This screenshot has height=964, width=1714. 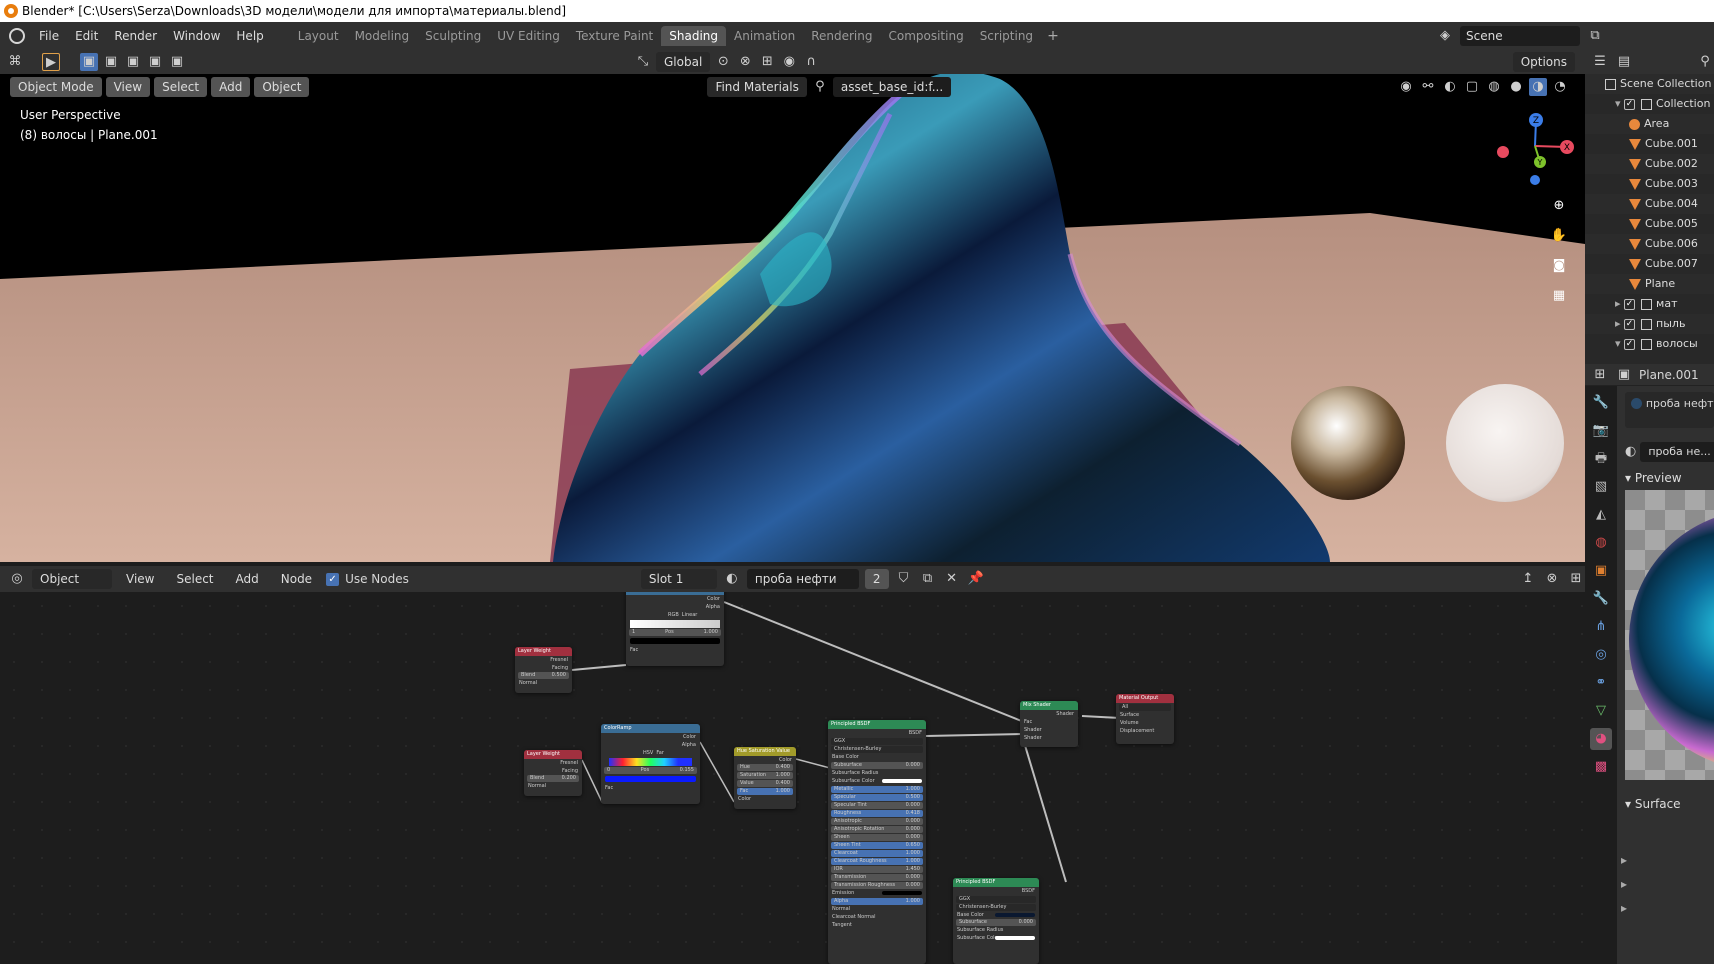 What do you see at coordinates (877, 909) in the screenshot?
I see `bsdf-socket: Normal` at bounding box center [877, 909].